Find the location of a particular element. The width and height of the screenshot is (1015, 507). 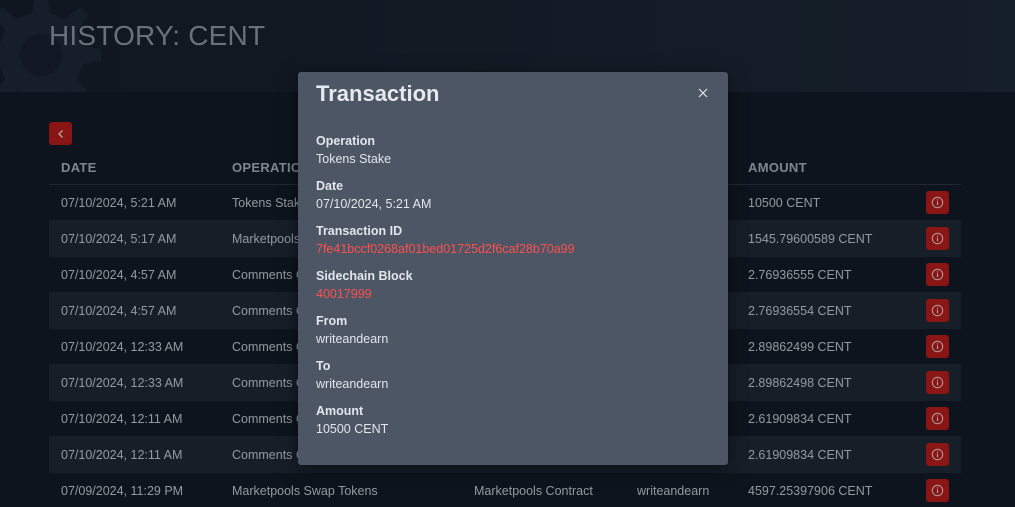

close-icon is located at coordinates (703, 93).